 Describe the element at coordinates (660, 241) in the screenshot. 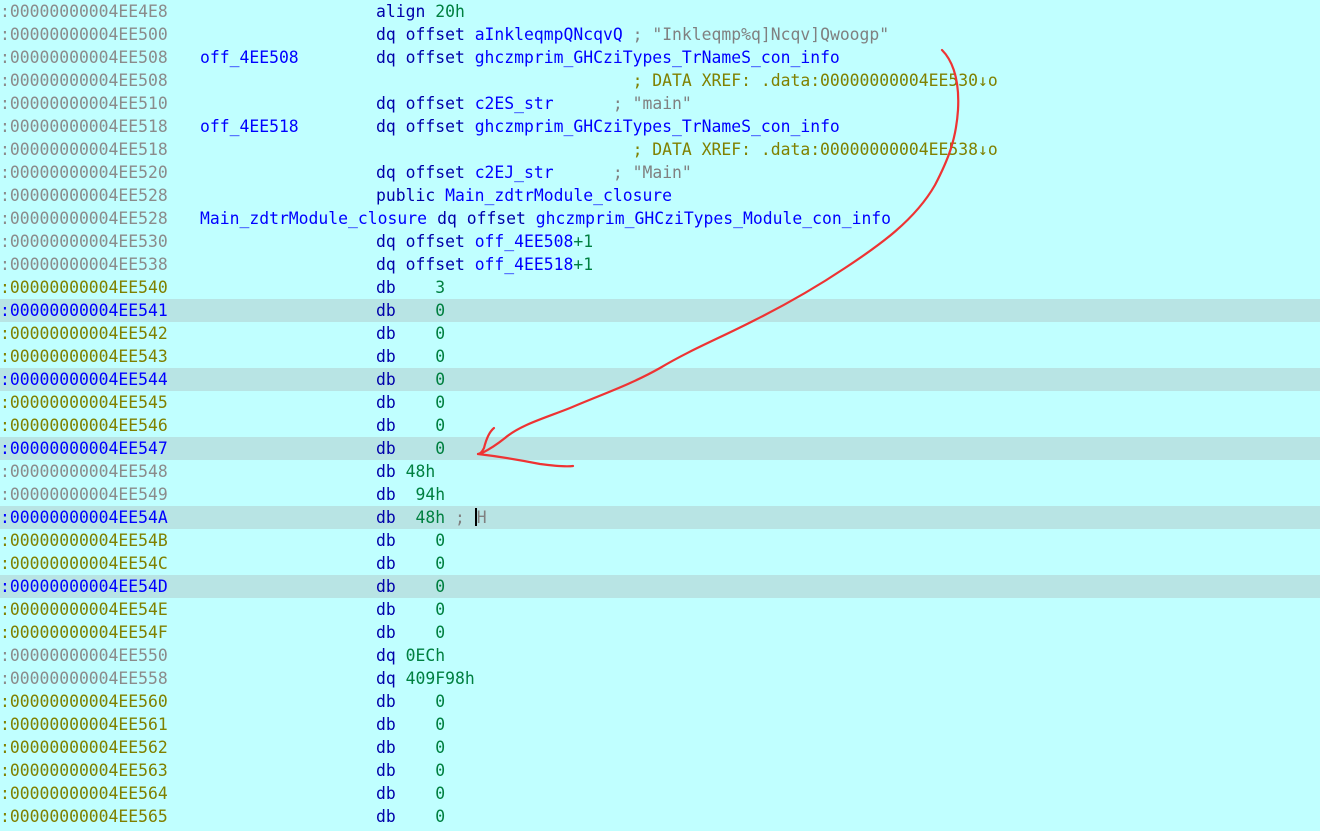

I see `listing-line: :00000000004EE530 dq offset off_4EE508+1` at that location.